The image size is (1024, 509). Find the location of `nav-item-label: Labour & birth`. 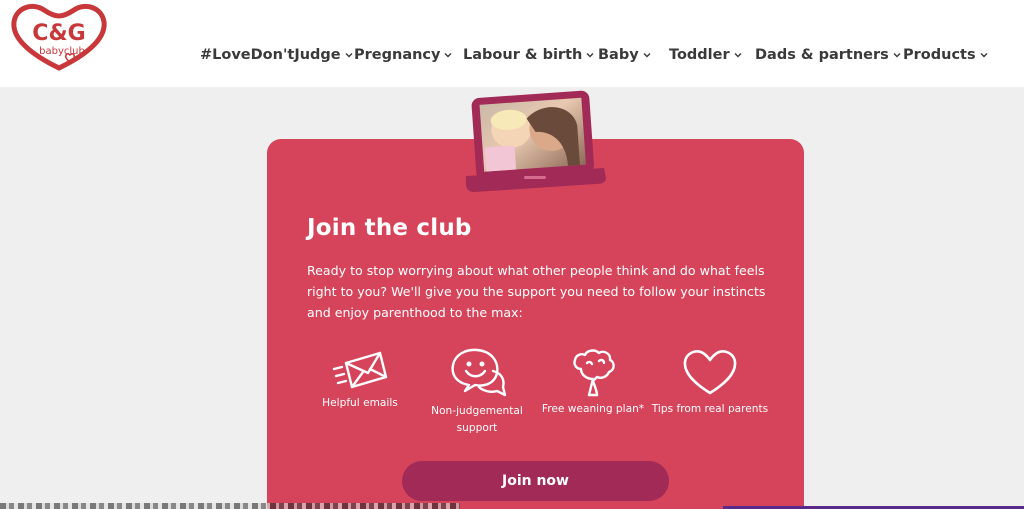

nav-item-label: Labour & birth is located at coordinates (523, 55).